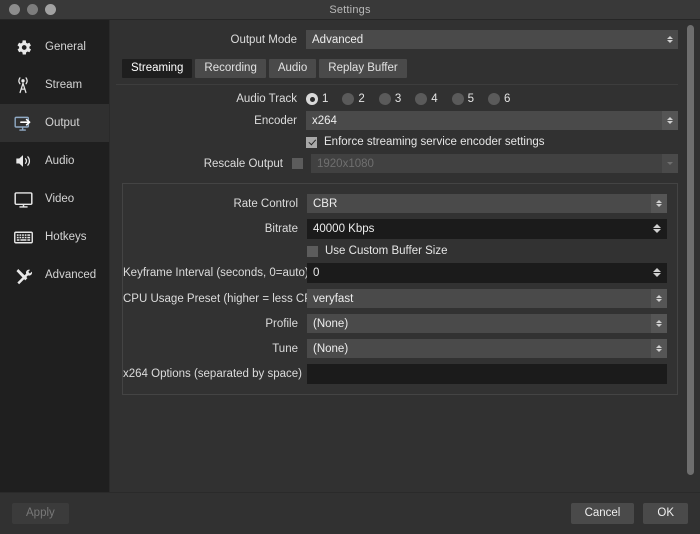 The height and width of the screenshot is (534, 700). Describe the element at coordinates (265, 203) in the screenshot. I see `rate-control-label: Rate Control` at that location.